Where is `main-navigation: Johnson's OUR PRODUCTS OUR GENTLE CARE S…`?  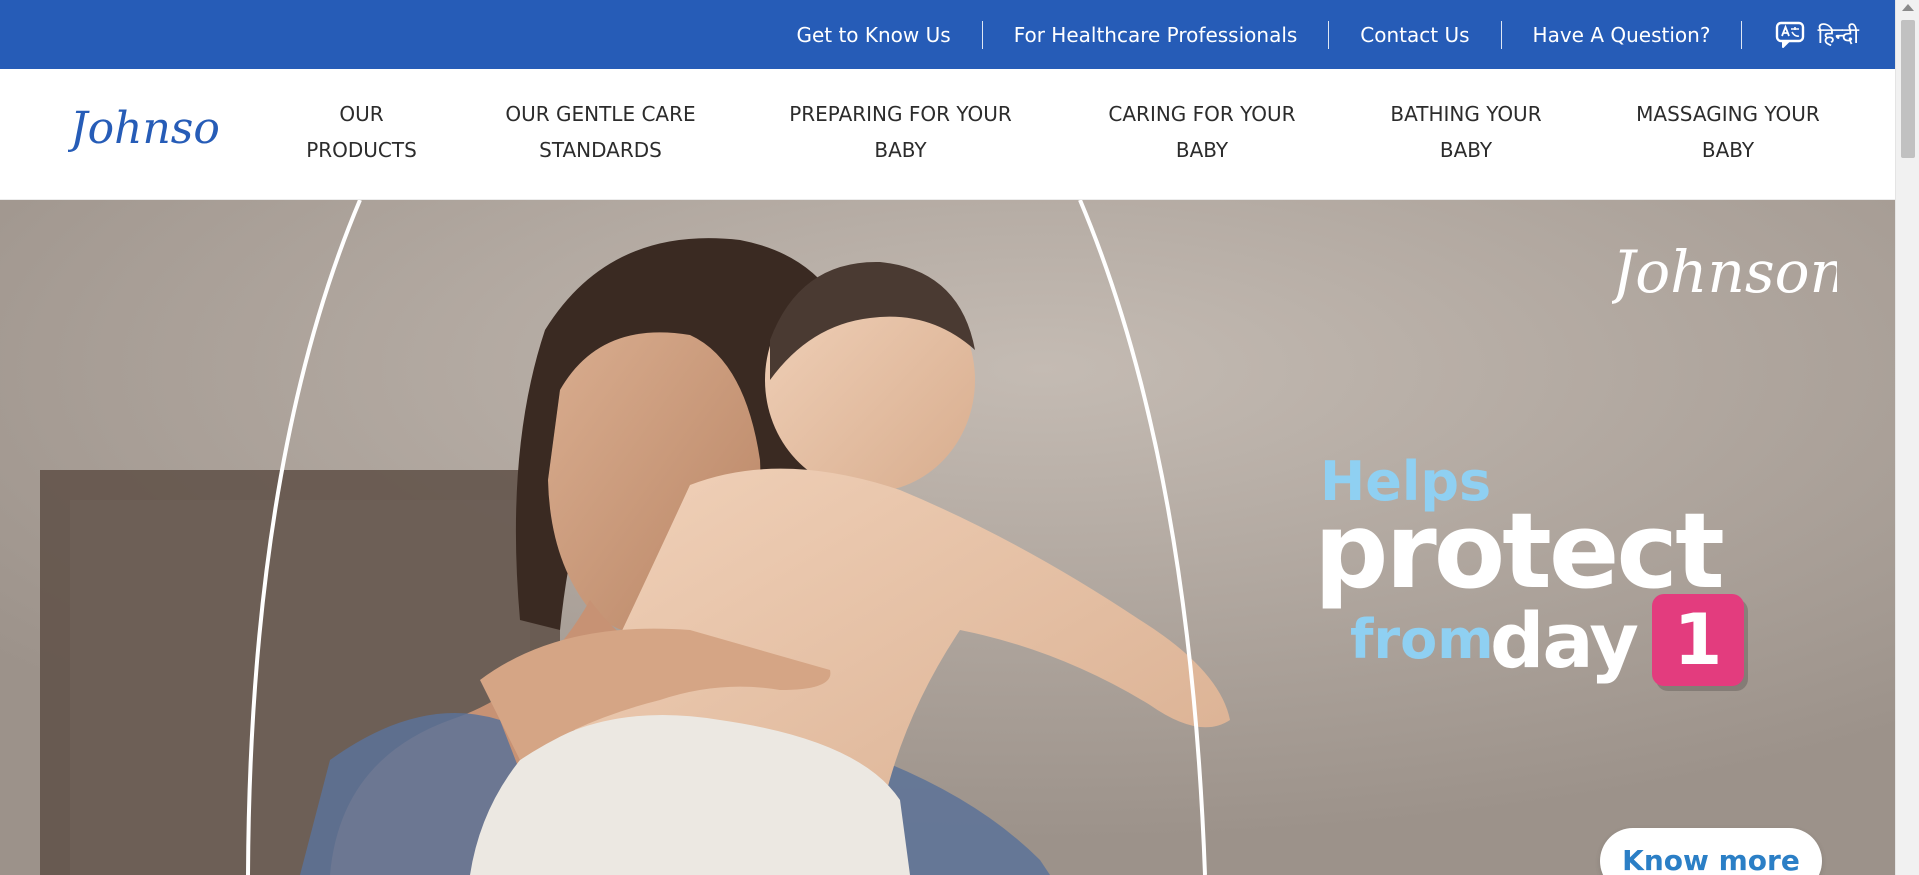 main-navigation: Johnson's OUR PRODUCTS OUR GENTLE CARE S… is located at coordinates (947, 134).